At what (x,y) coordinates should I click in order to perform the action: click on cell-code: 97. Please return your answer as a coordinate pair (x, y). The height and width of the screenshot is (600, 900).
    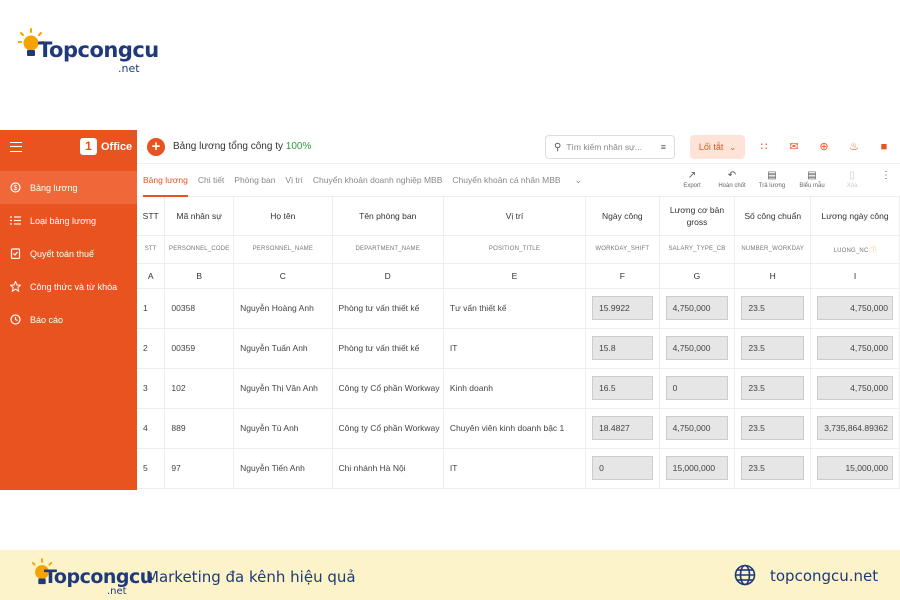
    Looking at the image, I should click on (199, 468).